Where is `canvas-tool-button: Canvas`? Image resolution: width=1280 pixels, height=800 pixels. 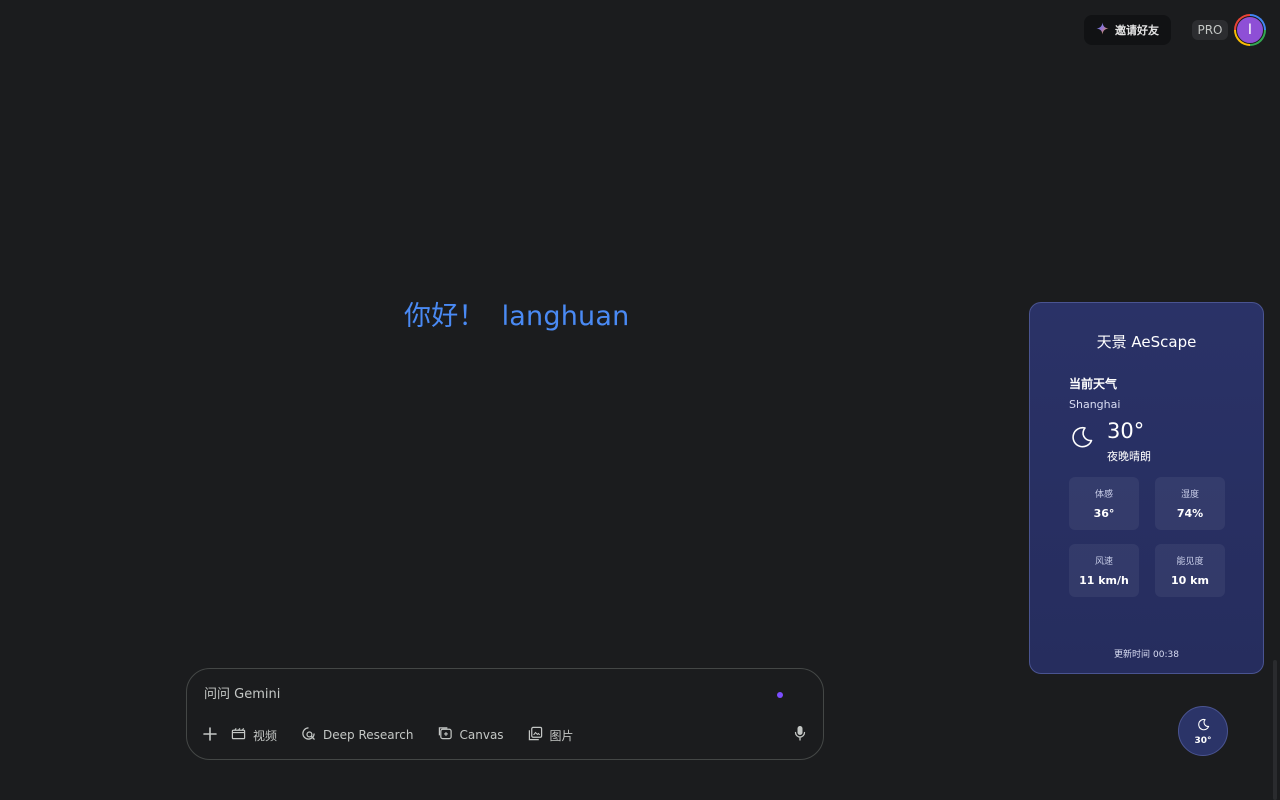 canvas-tool-button: Canvas is located at coordinates (471, 735).